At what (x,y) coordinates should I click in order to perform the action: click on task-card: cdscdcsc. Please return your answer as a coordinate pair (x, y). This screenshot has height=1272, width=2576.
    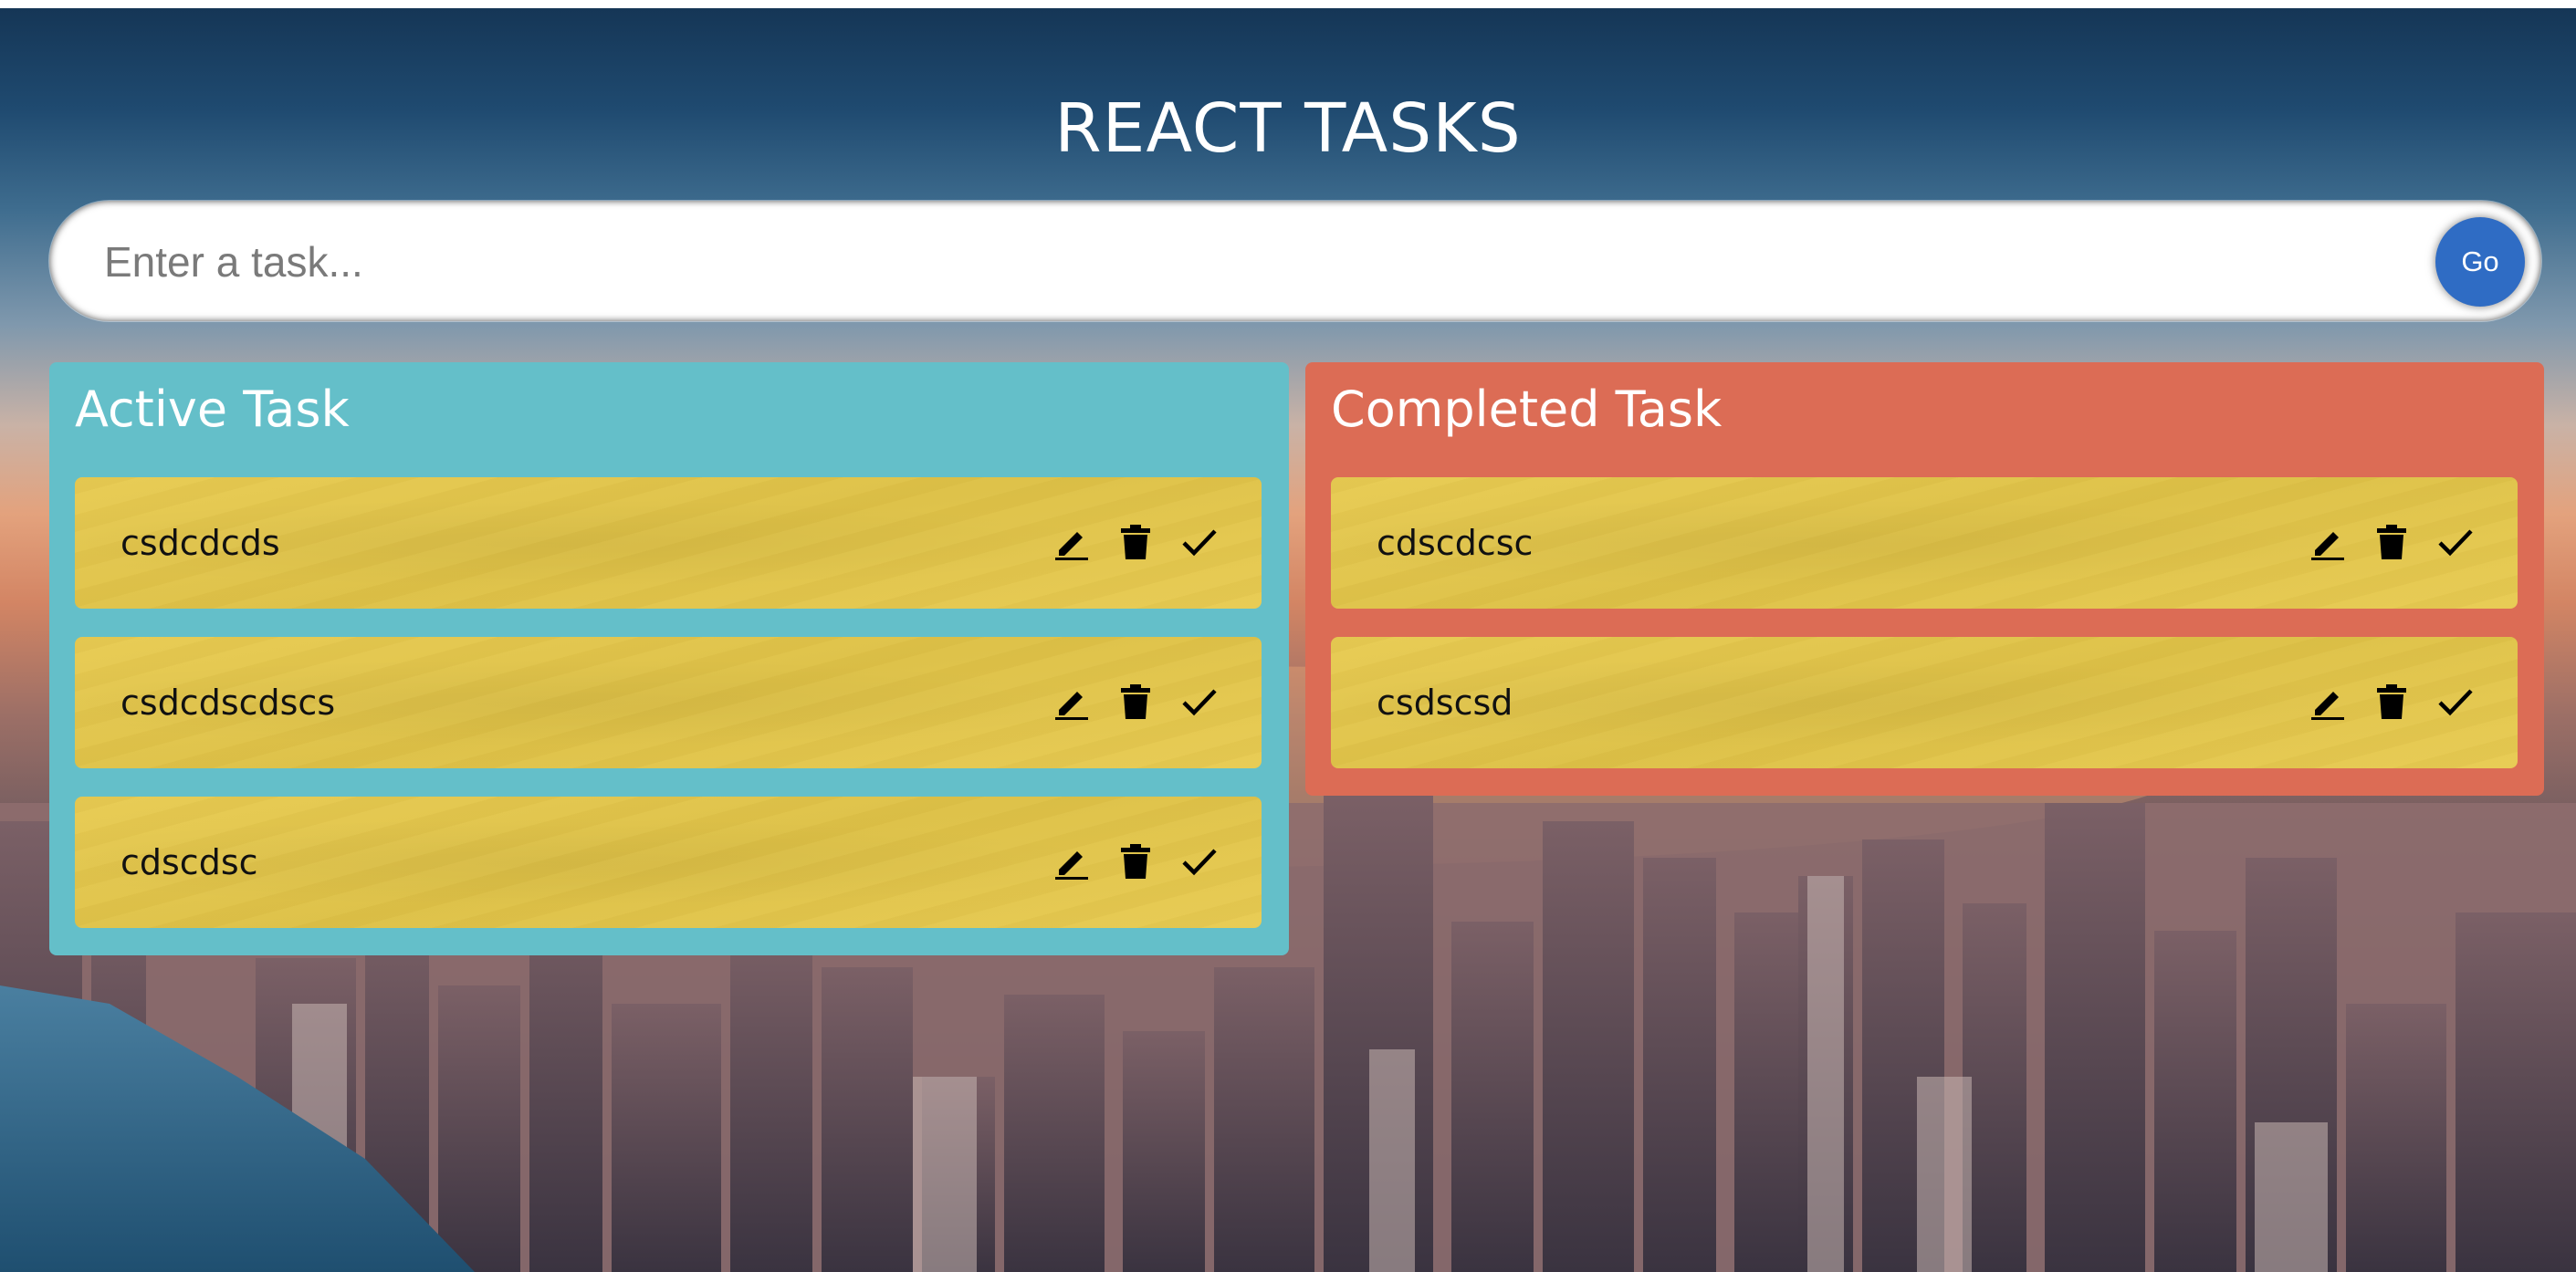
    Looking at the image, I should click on (1925, 543).